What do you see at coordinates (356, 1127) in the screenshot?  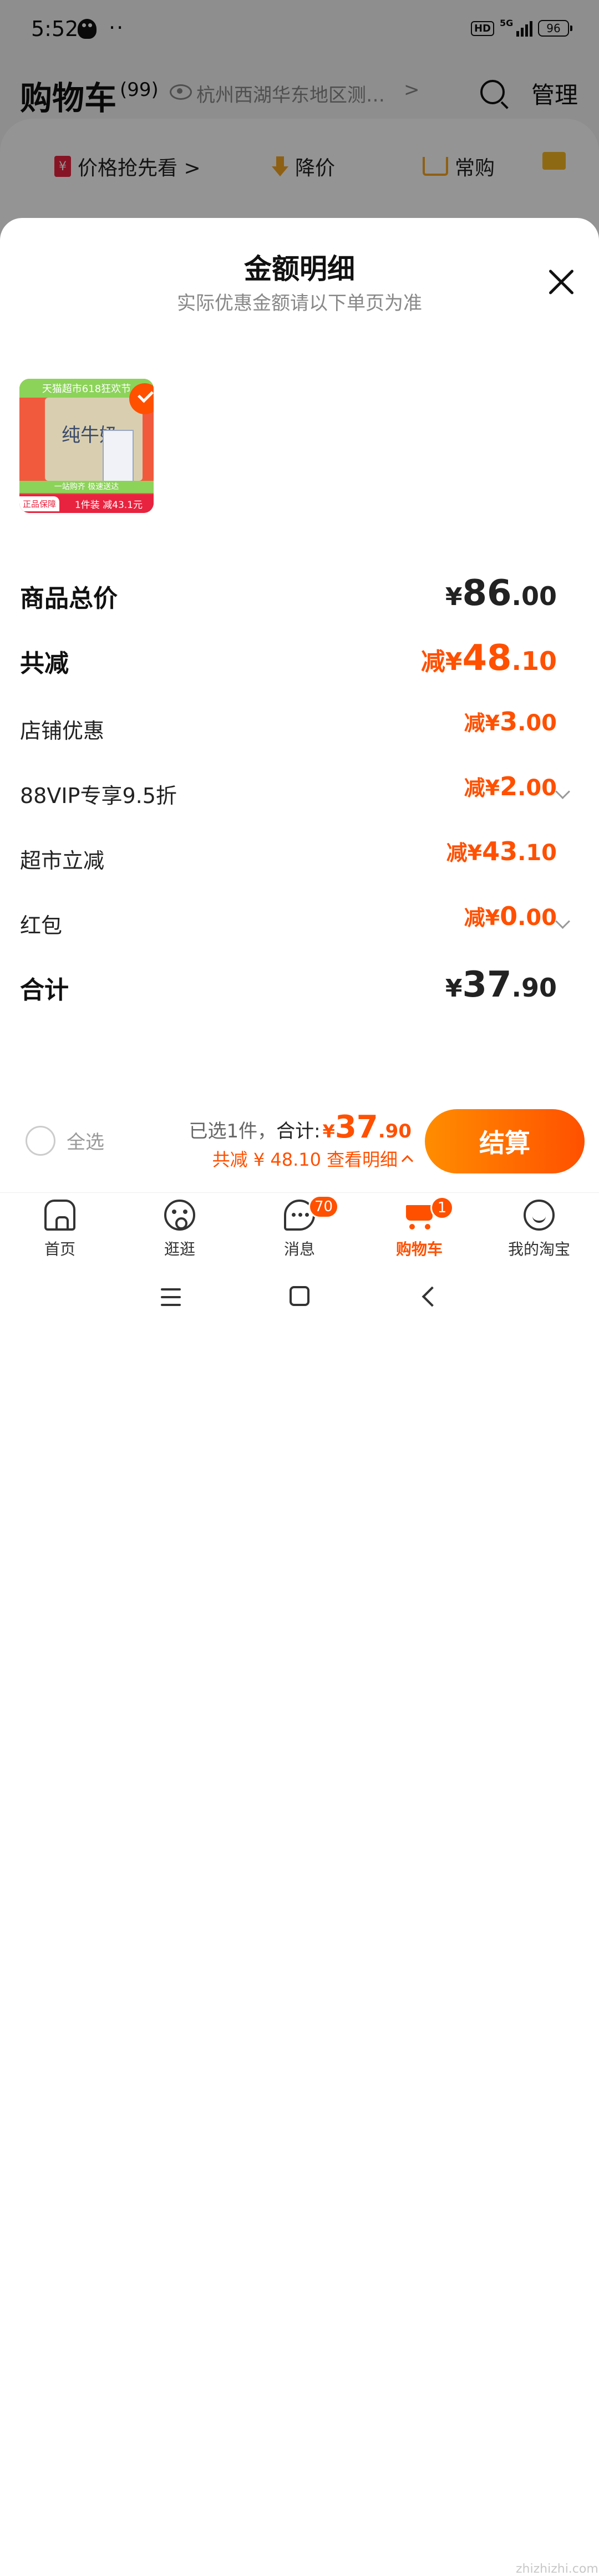 I see `total-integer: 37` at bounding box center [356, 1127].